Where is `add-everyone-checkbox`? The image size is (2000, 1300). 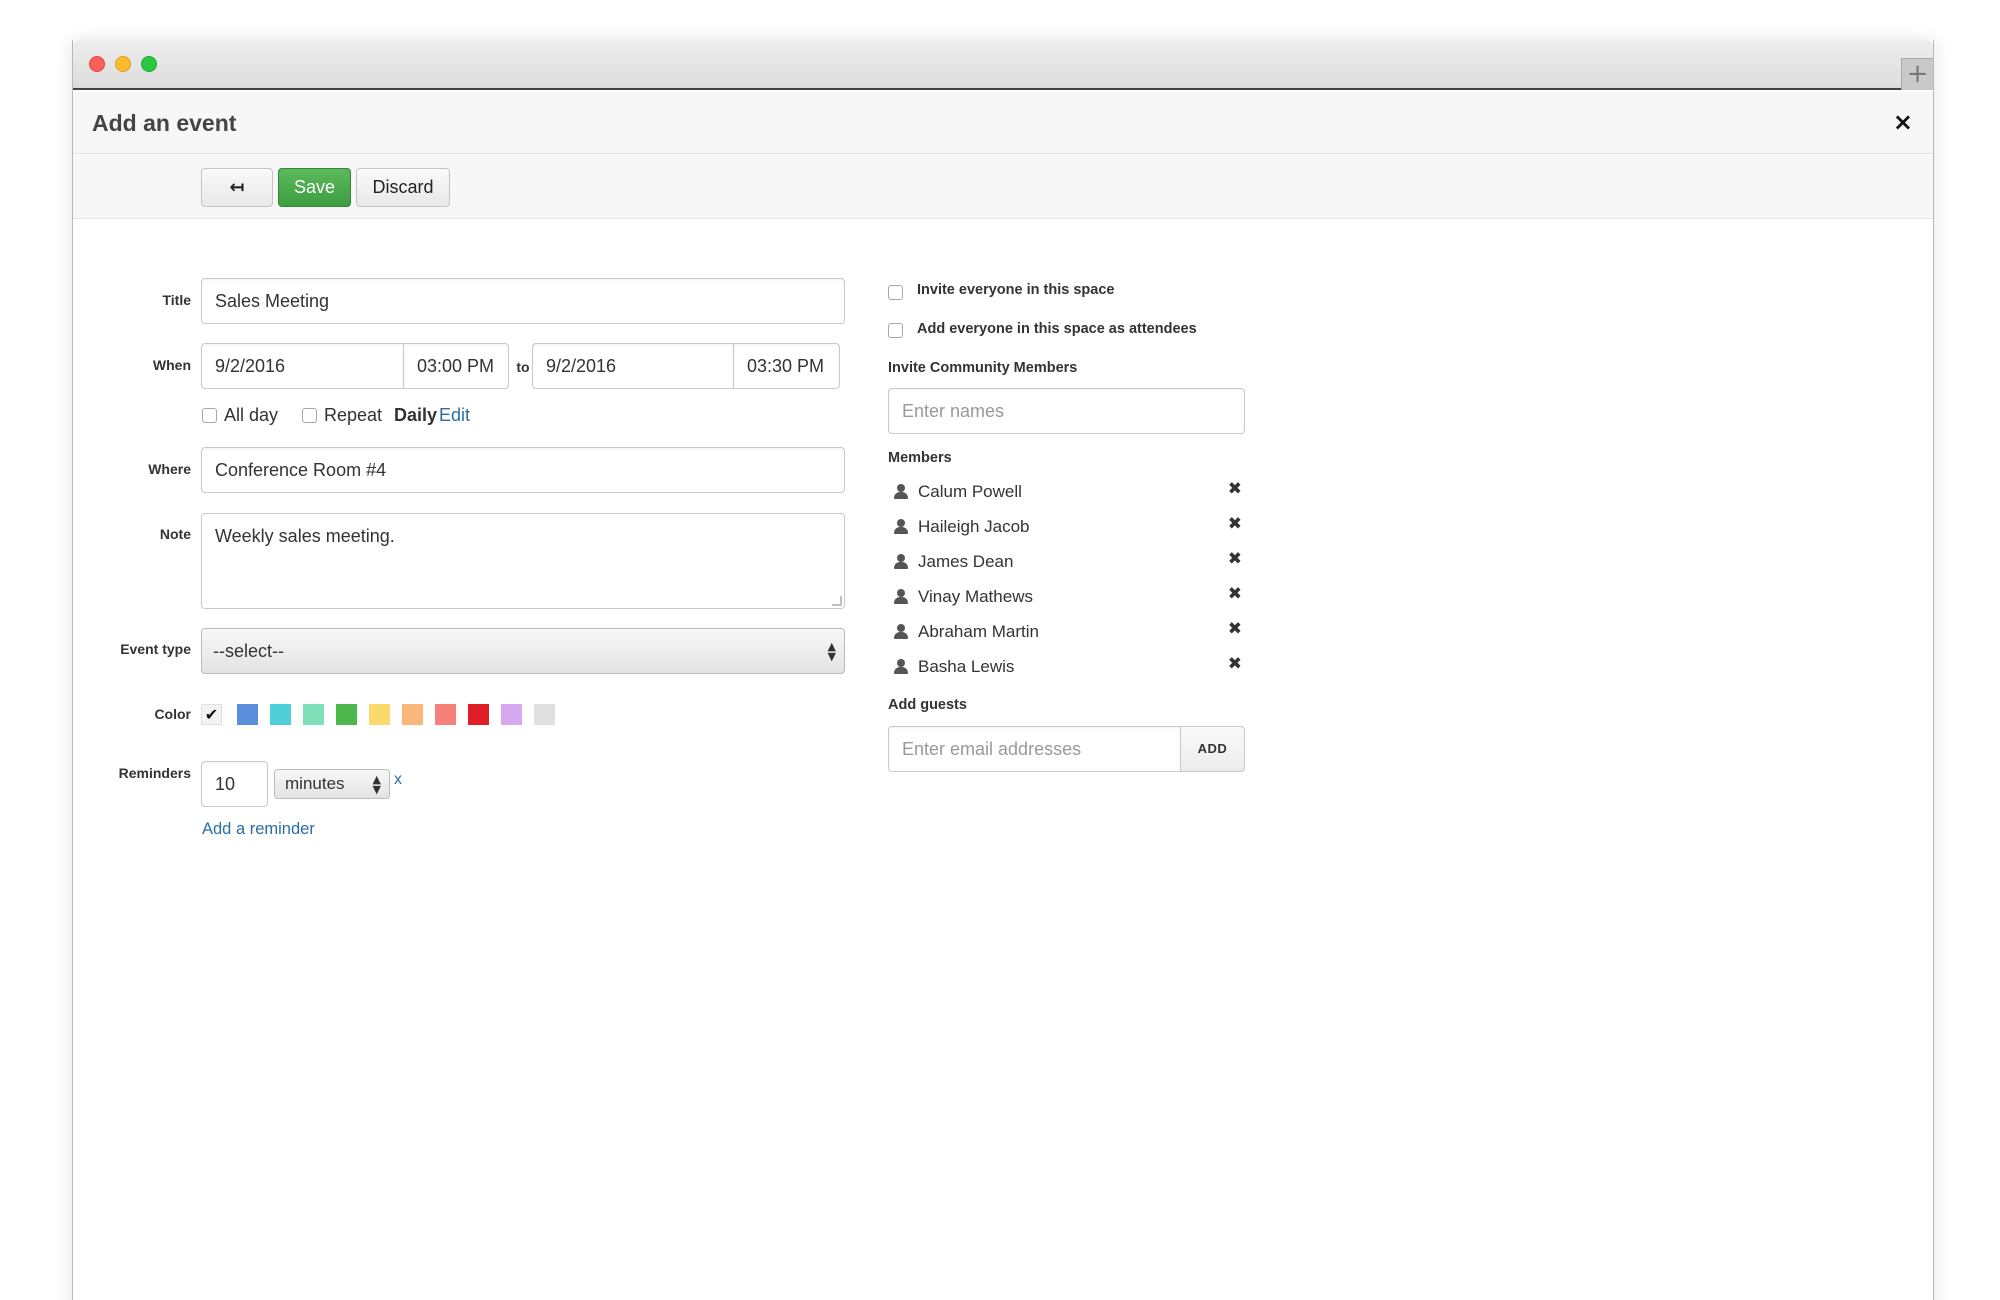 add-everyone-checkbox is located at coordinates (895, 330).